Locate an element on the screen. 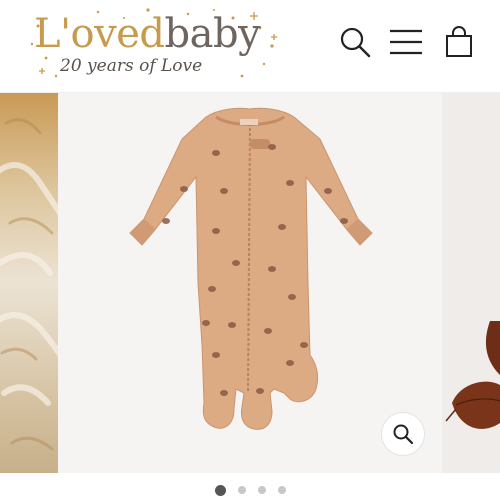 This screenshot has width=500, height=500. zoom-icon is located at coordinates (403, 434).